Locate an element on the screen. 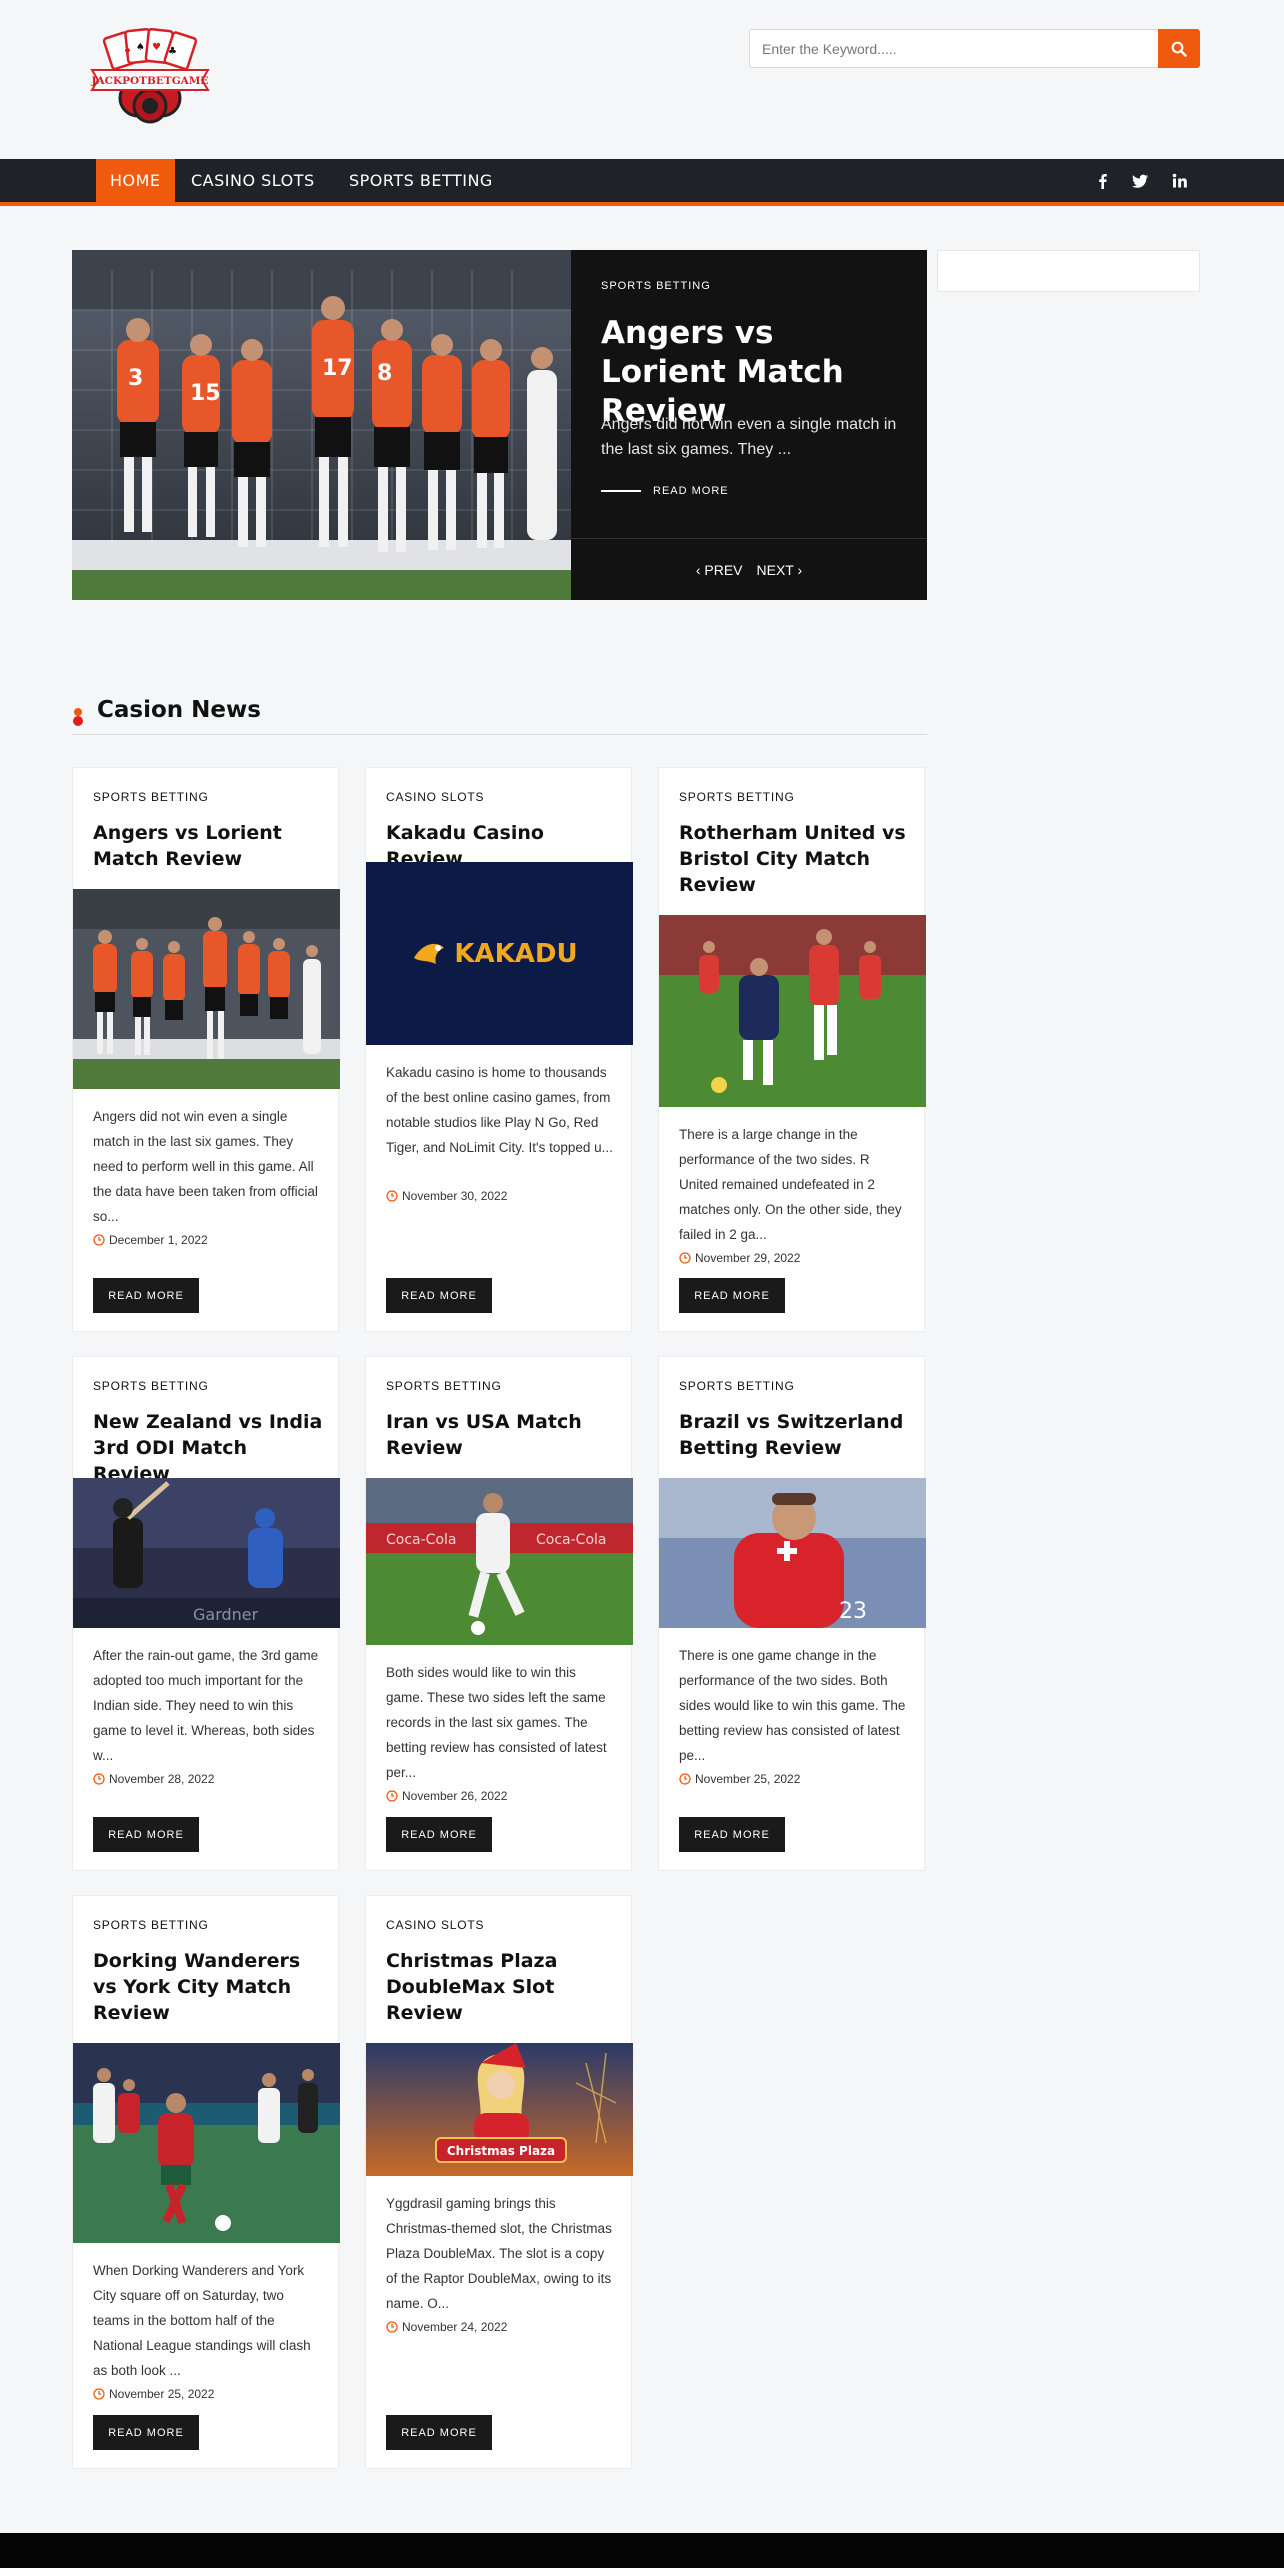 The height and width of the screenshot is (2568, 1284). slider-pager: ‹ PREV NEXT › is located at coordinates (749, 569).